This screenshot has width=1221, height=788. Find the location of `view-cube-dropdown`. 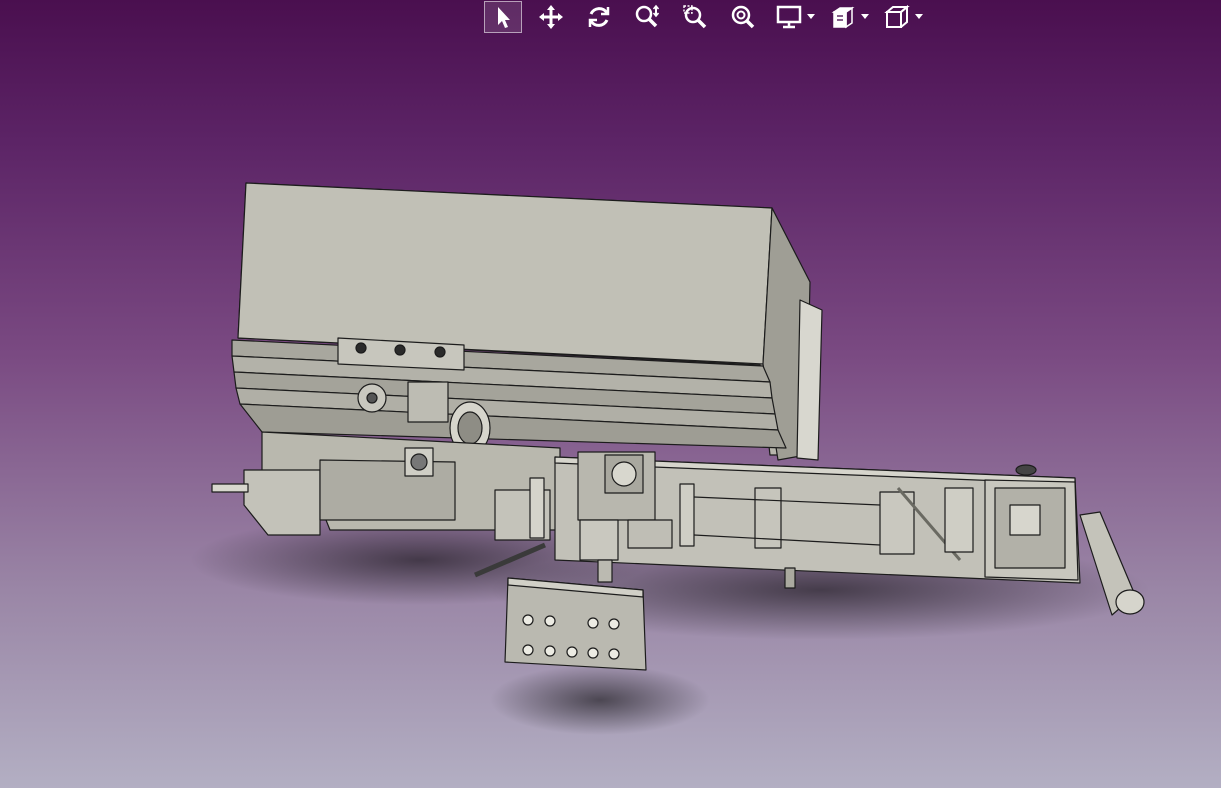

view-cube-dropdown is located at coordinates (865, 17).